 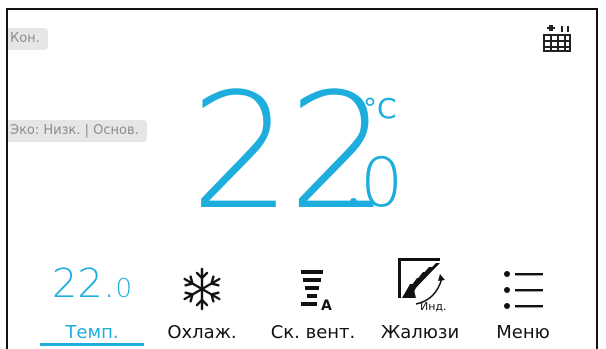 I want to click on tab-menu-label: Меню, so click(x=523, y=332).